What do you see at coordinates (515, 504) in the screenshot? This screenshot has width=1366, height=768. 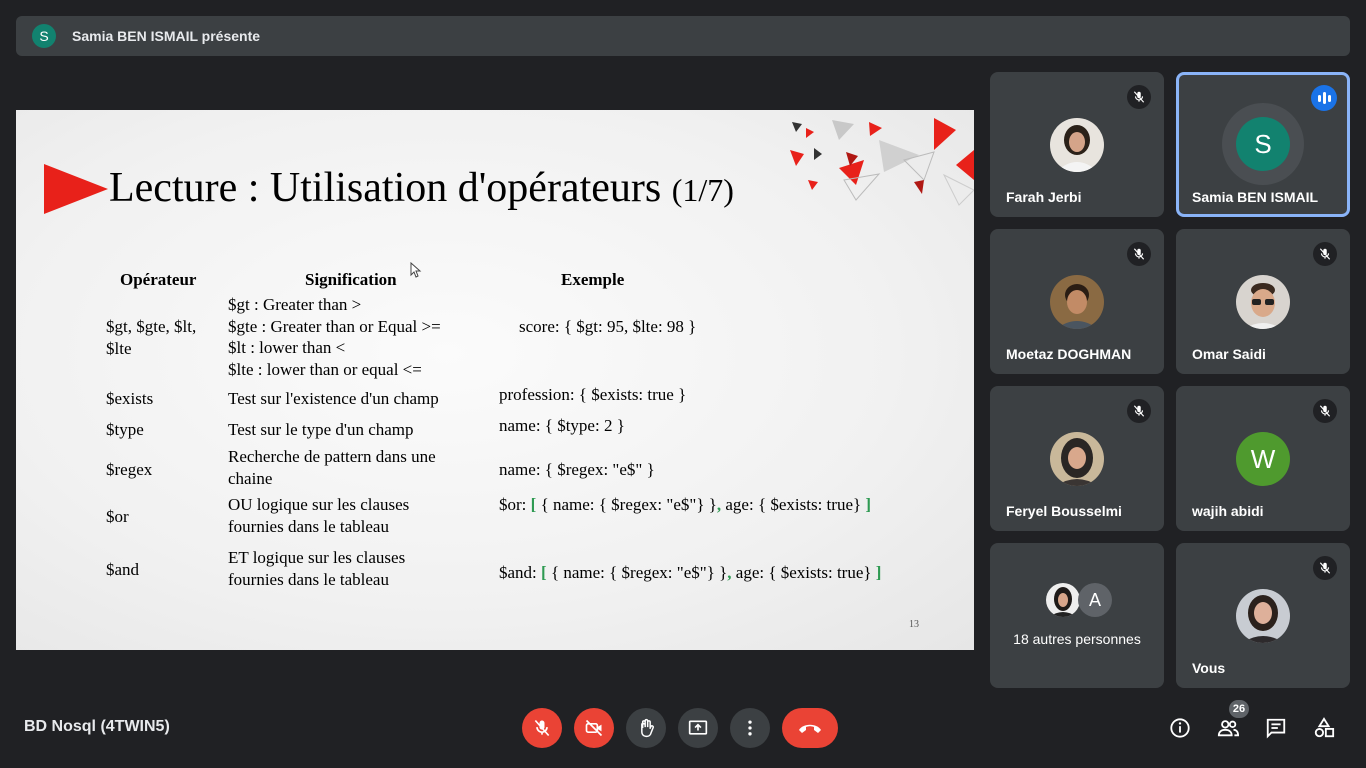 I see `row5-example-prefix: $or:` at bounding box center [515, 504].